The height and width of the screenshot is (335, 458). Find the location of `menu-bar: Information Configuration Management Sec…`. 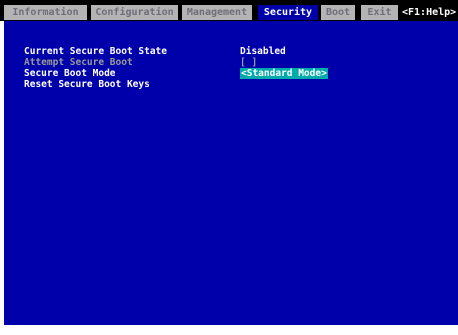

menu-bar: Information Configuration Management Sec… is located at coordinates (229, 10).